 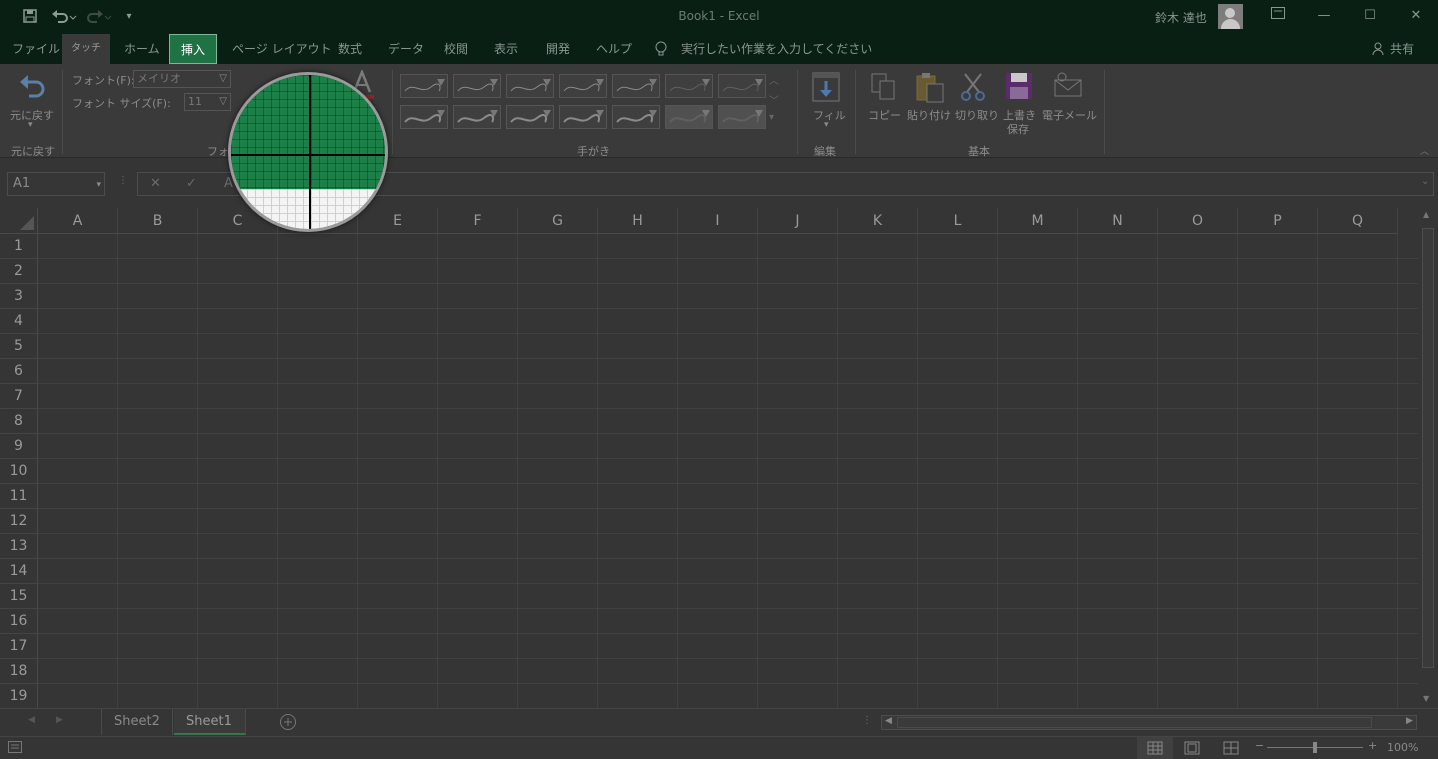 What do you see at coordinates (1278, 16) in the screenshot?
I see `ribbon-display-icon` at bounding box center [1278, 16].